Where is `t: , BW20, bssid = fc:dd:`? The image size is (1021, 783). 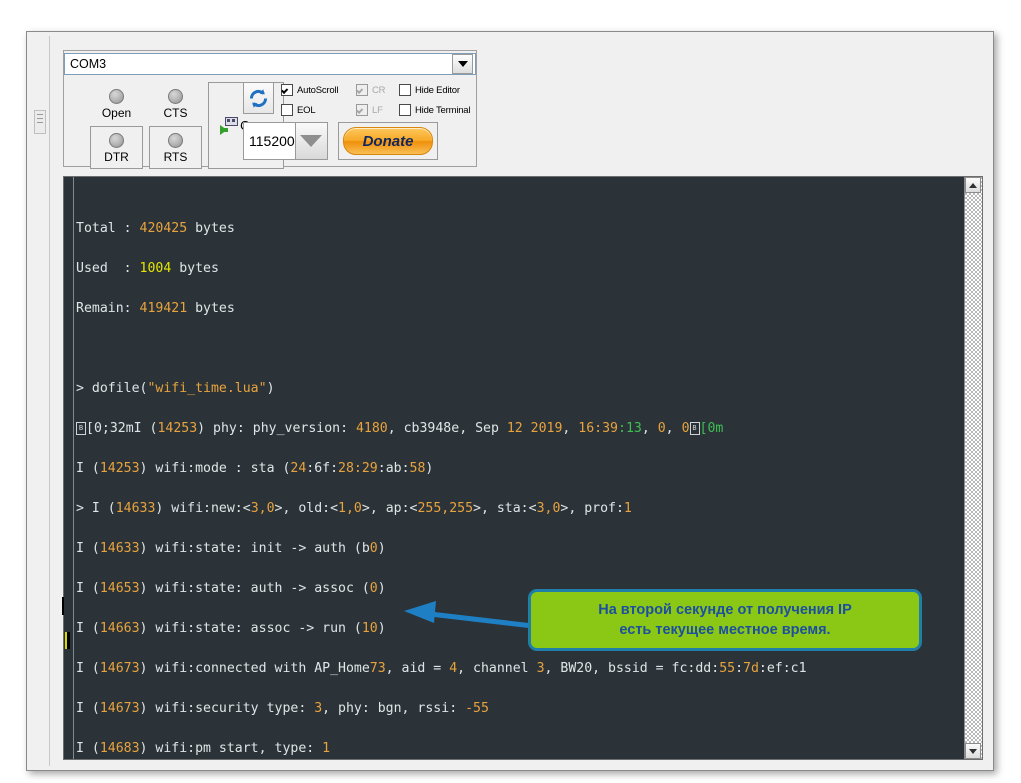 t: , BW20, bssid = fc:dd: is located at coordinates (632, 668).